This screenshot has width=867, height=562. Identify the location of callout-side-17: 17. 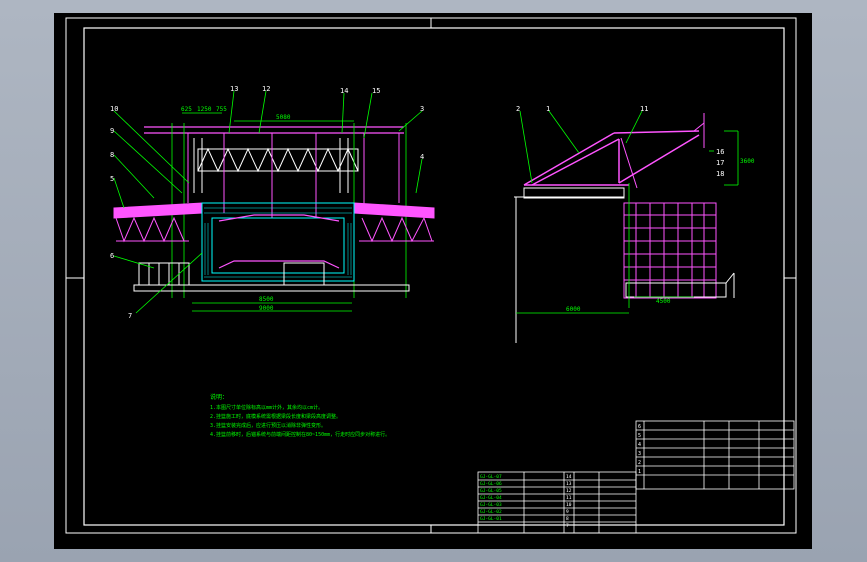
(720, 163).